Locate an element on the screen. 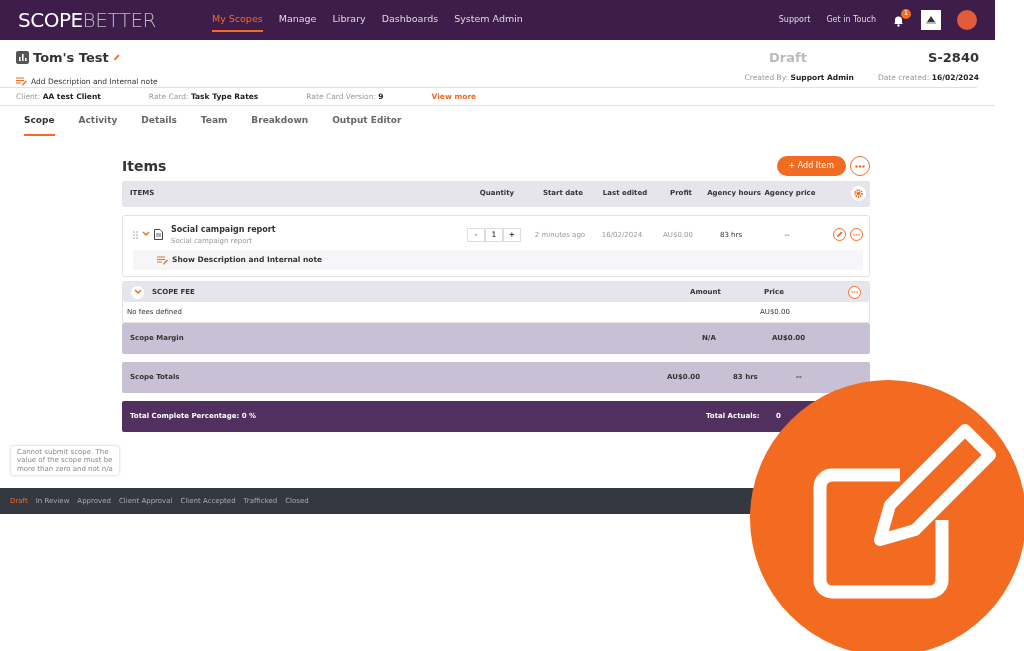  settings-button is located at coordinates (858, 193).